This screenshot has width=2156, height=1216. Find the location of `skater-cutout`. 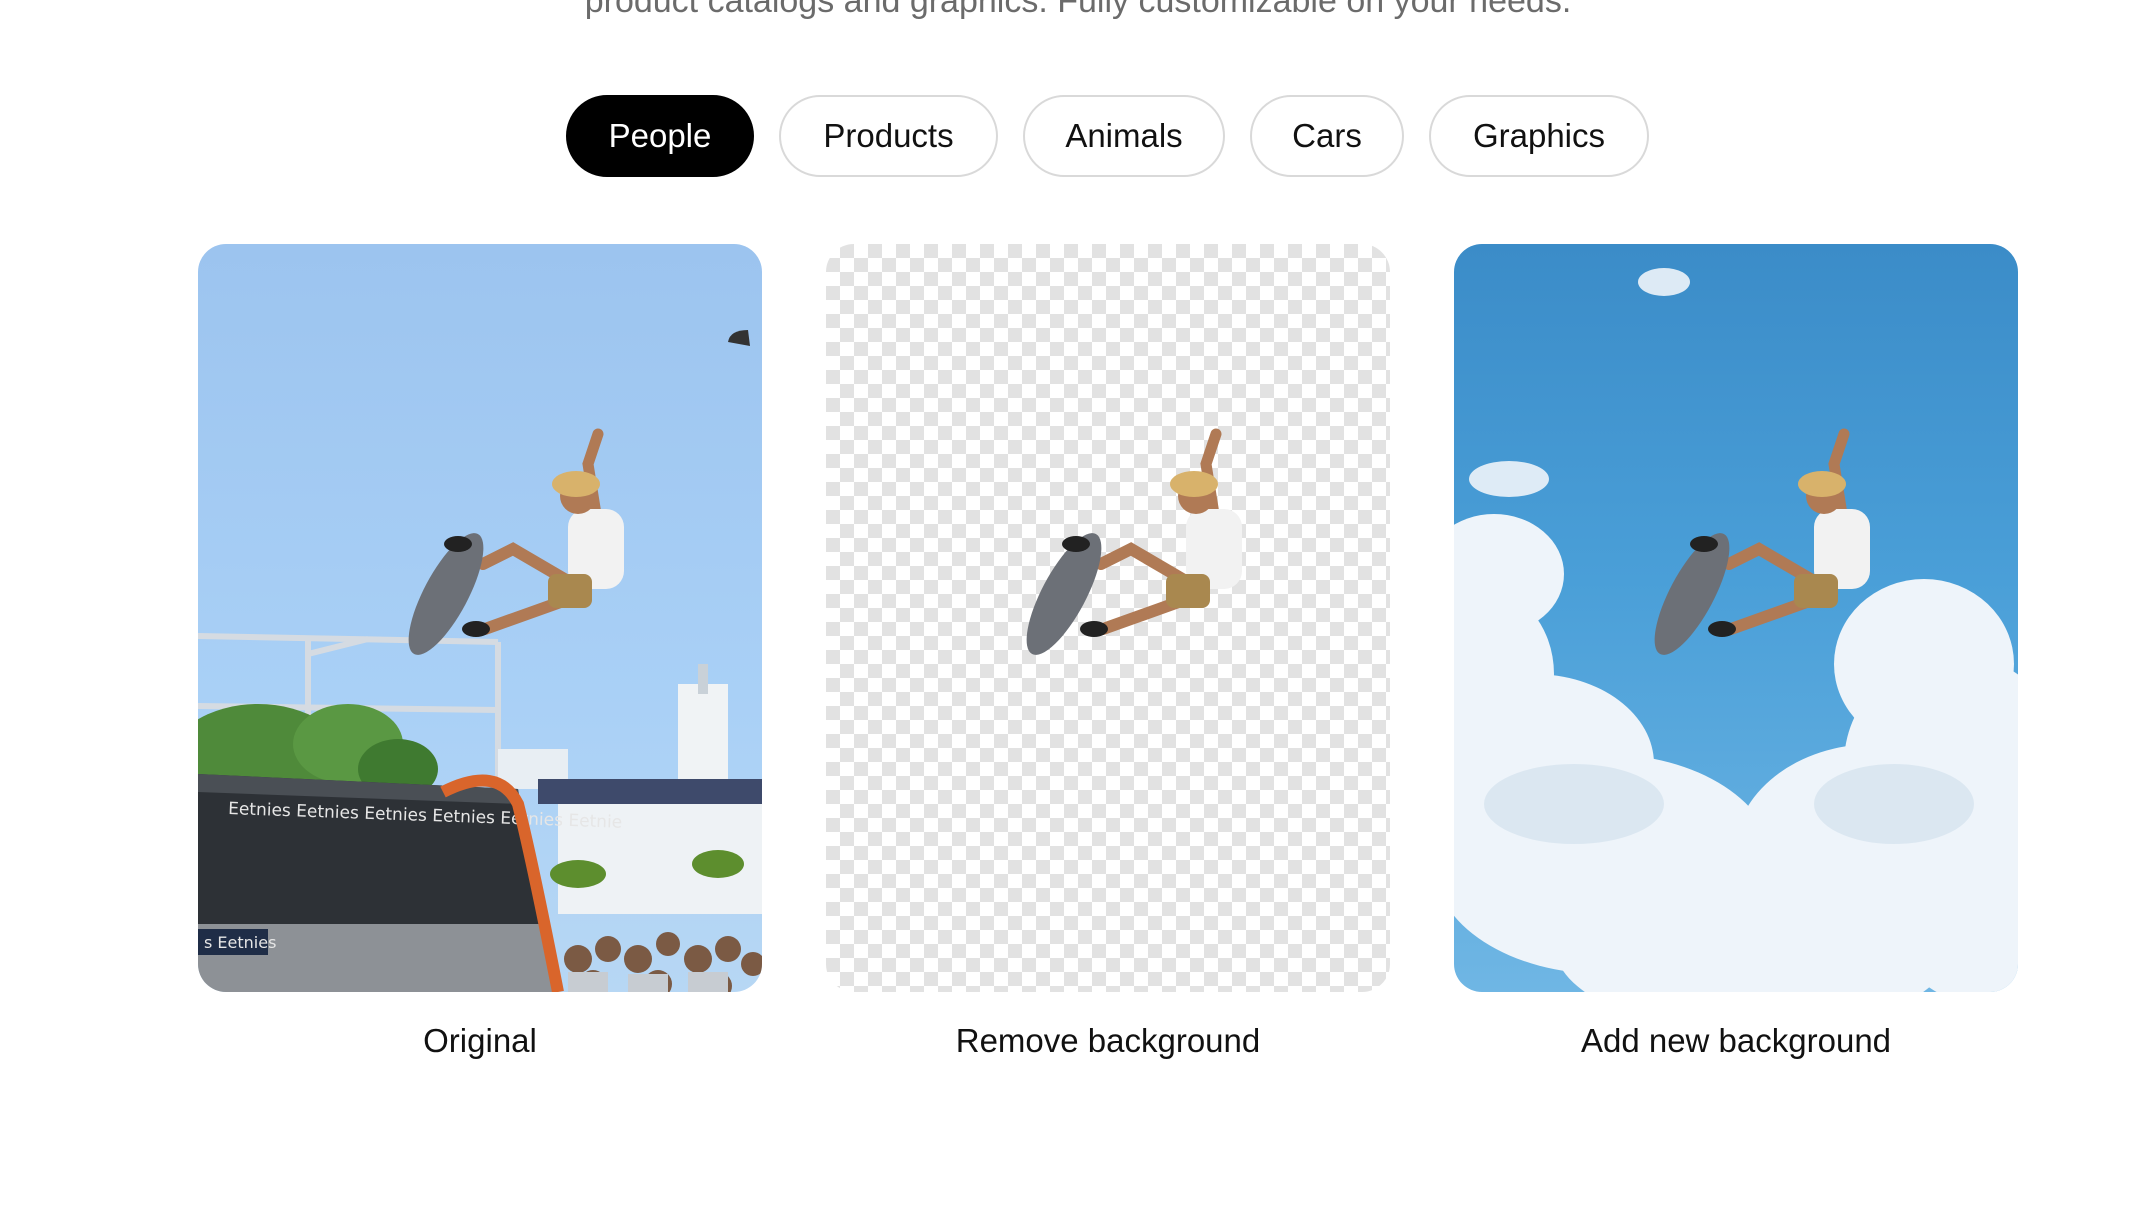

skater-cutout is located at coordinates (1134, 541).